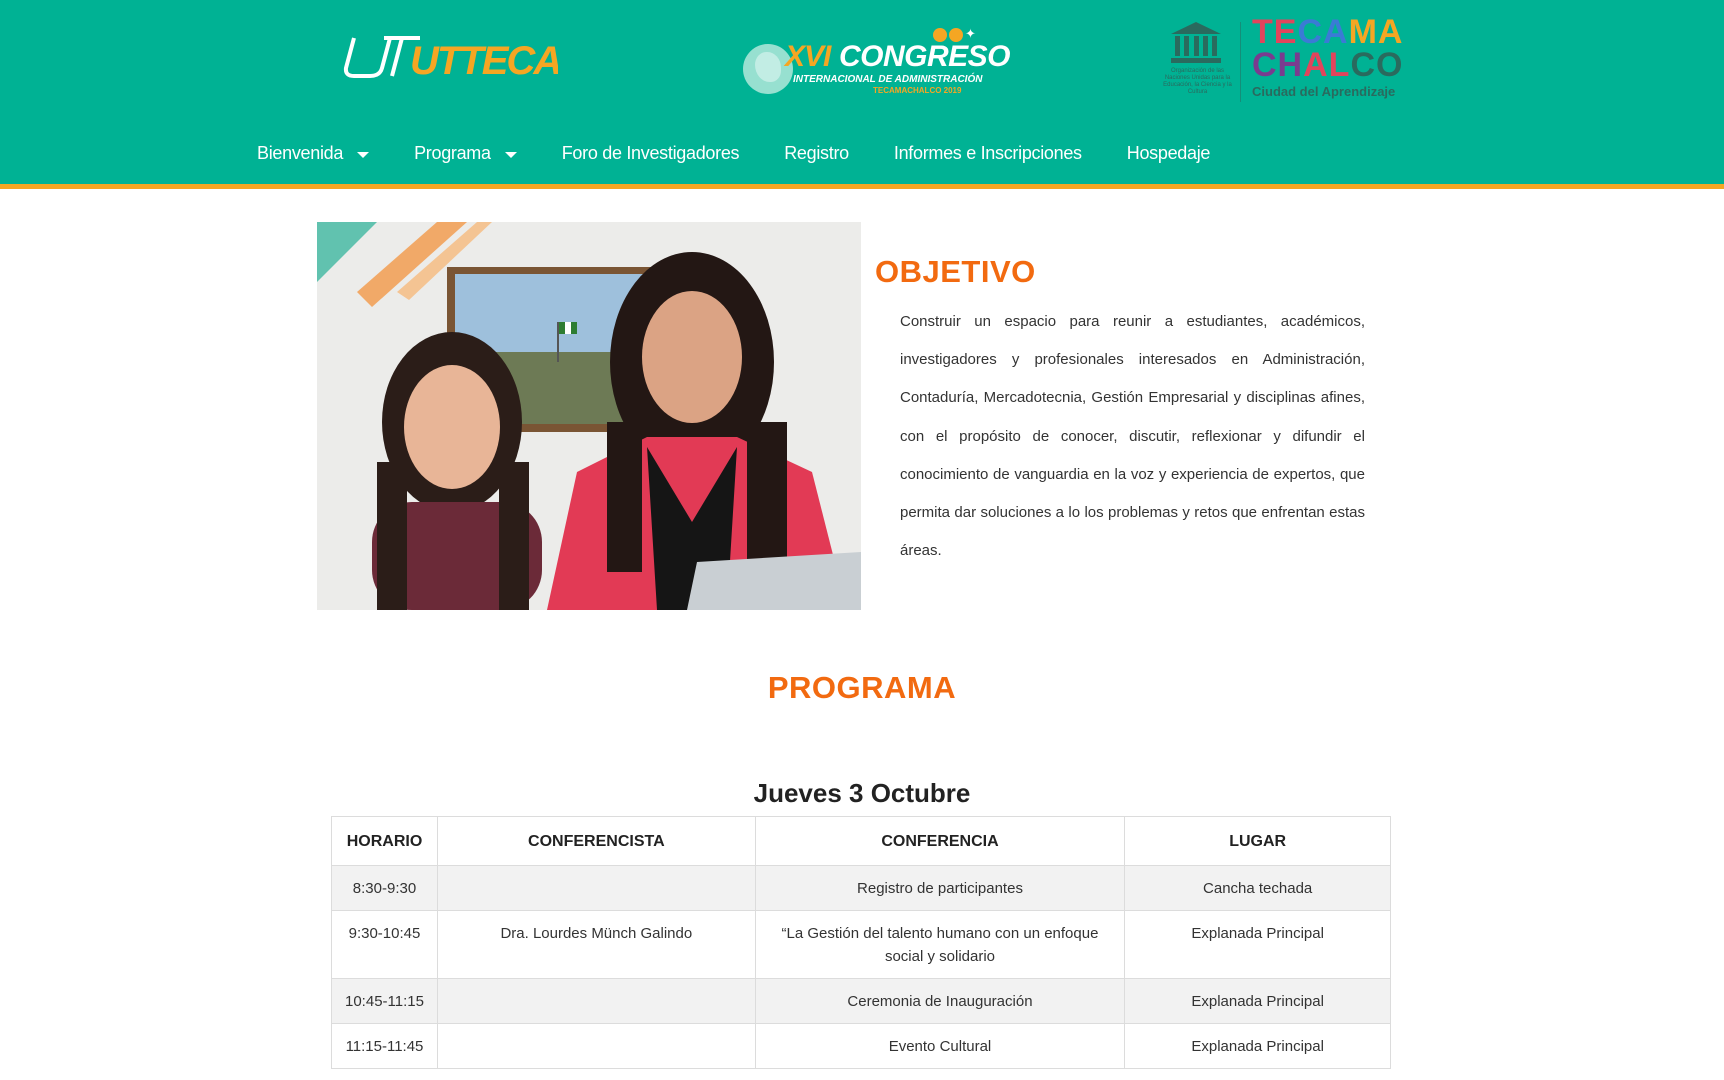 The height and width of the screenshot is (1080, 1724). I want to click on column-header-horario: HORARIO, so click(384, 841).